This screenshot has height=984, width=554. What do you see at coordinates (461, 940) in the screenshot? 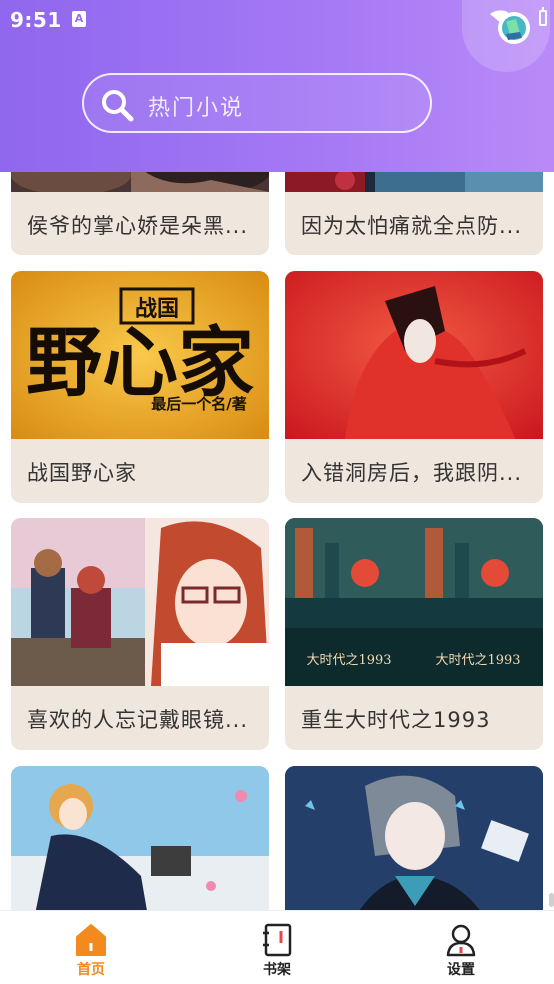
I see `settings-person-icon` at bounding box center [461, 940].